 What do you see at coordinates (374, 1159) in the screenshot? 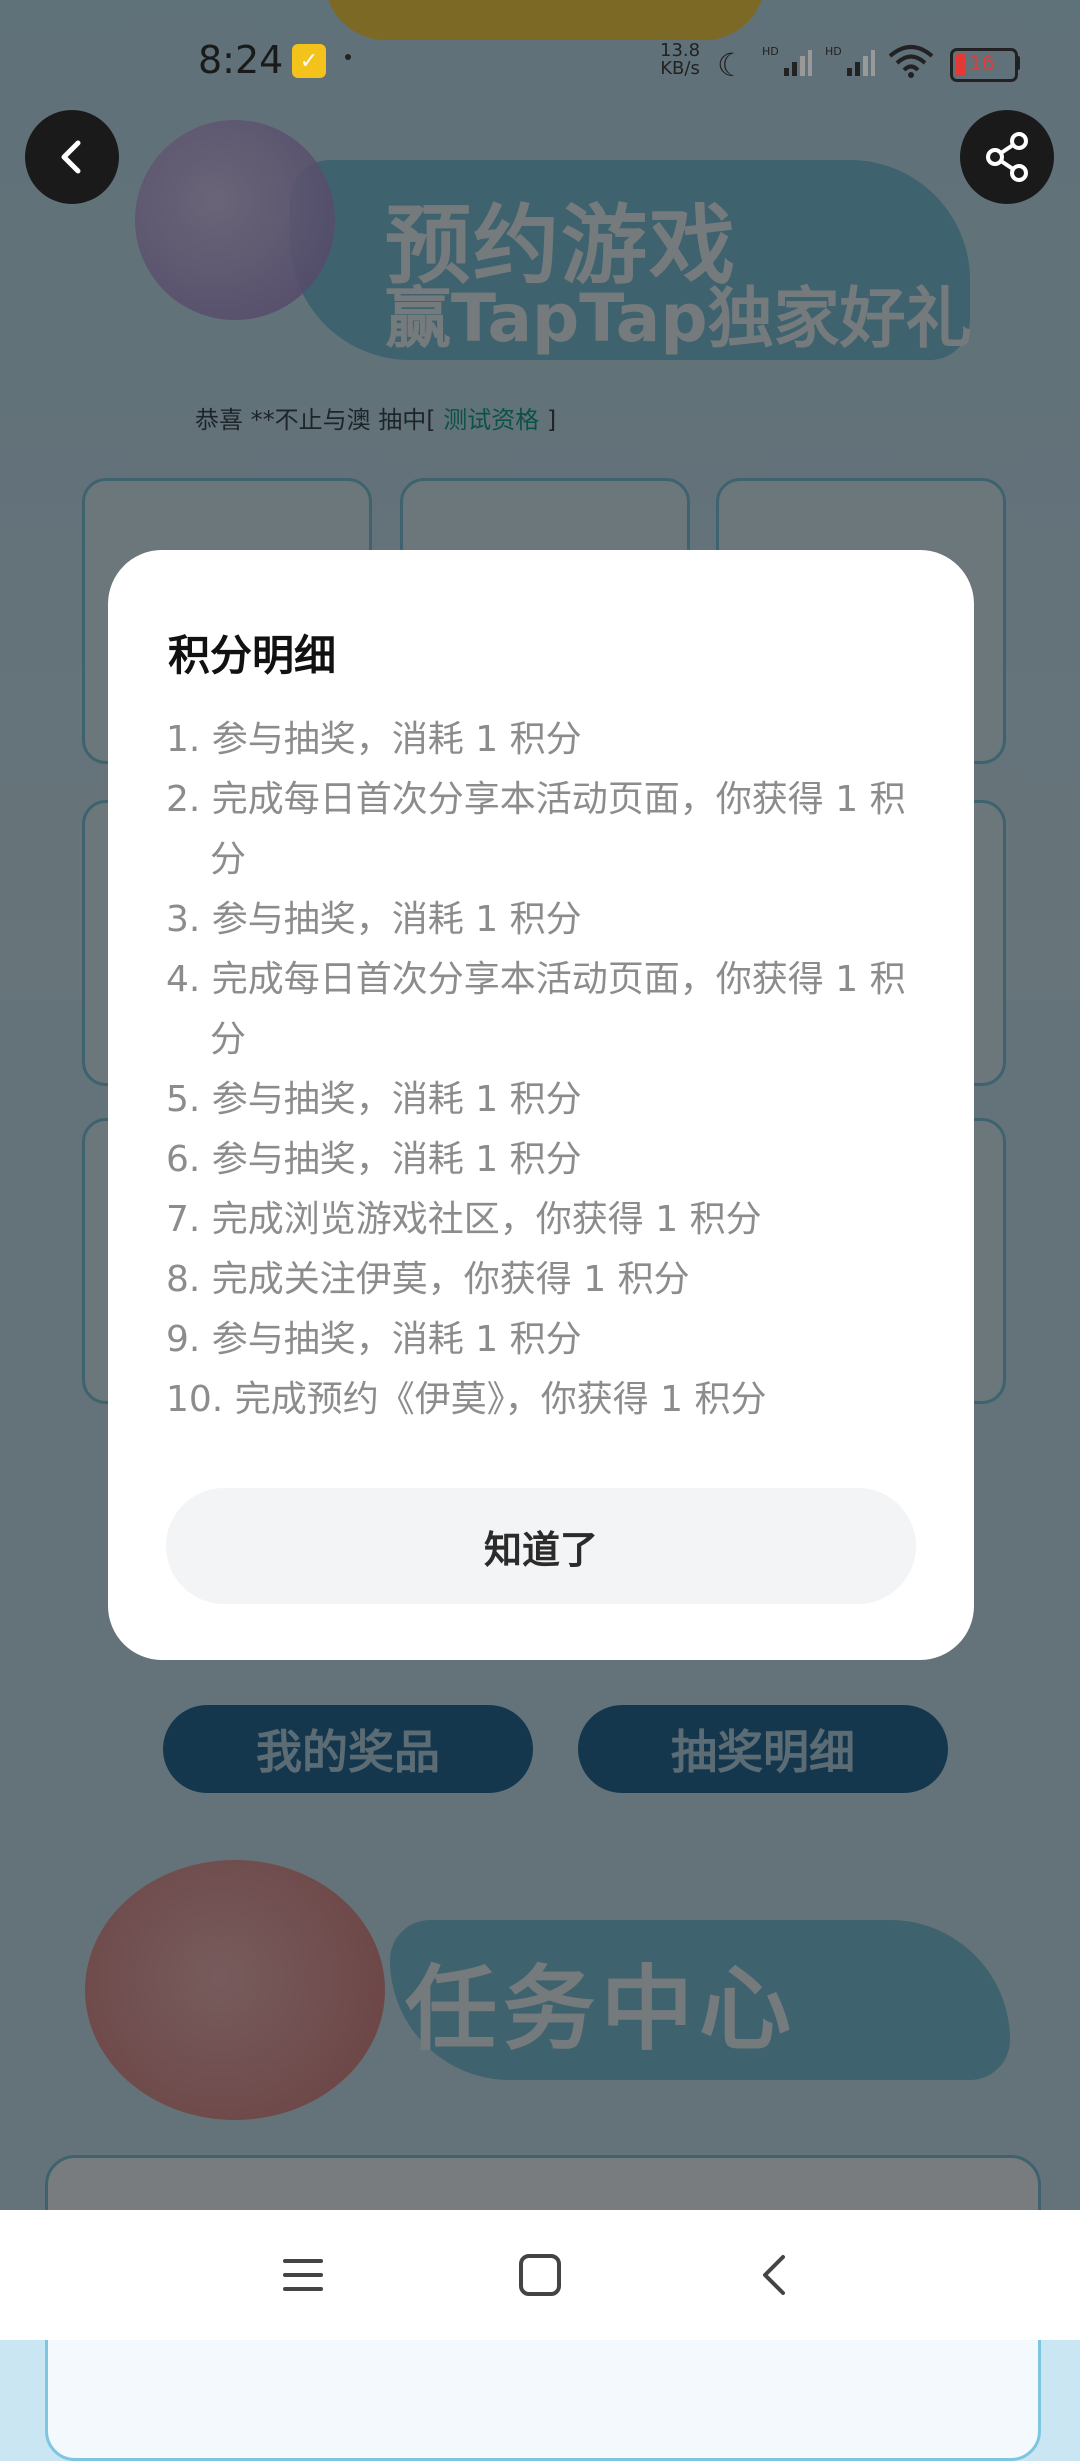
I see `points-item: 6. 参与抽奖，消耗 1 积分` at bounding box center [374, 1159].